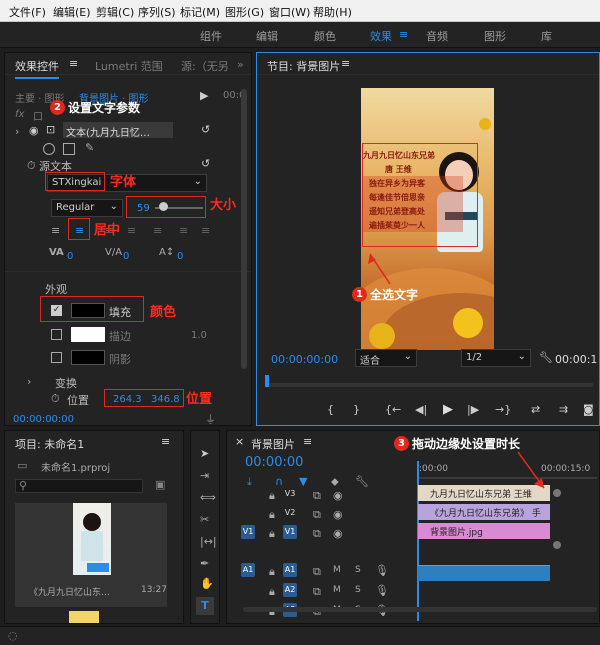 The height and width of the screenshot is (645, 600). What do you see at coordinates (484, 512) in the screenshot?
I see `clip-v2-text: 《九月九日忆山东兄弟》 手` at bounding box center [484, 512].